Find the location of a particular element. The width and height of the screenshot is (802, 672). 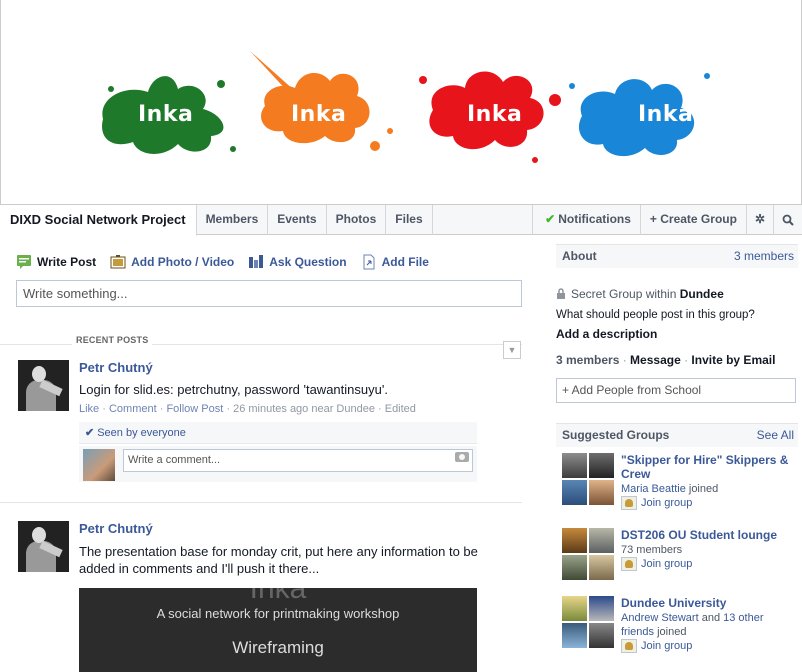

slide-heading: Wireframing is located at coordinates (278, 647).